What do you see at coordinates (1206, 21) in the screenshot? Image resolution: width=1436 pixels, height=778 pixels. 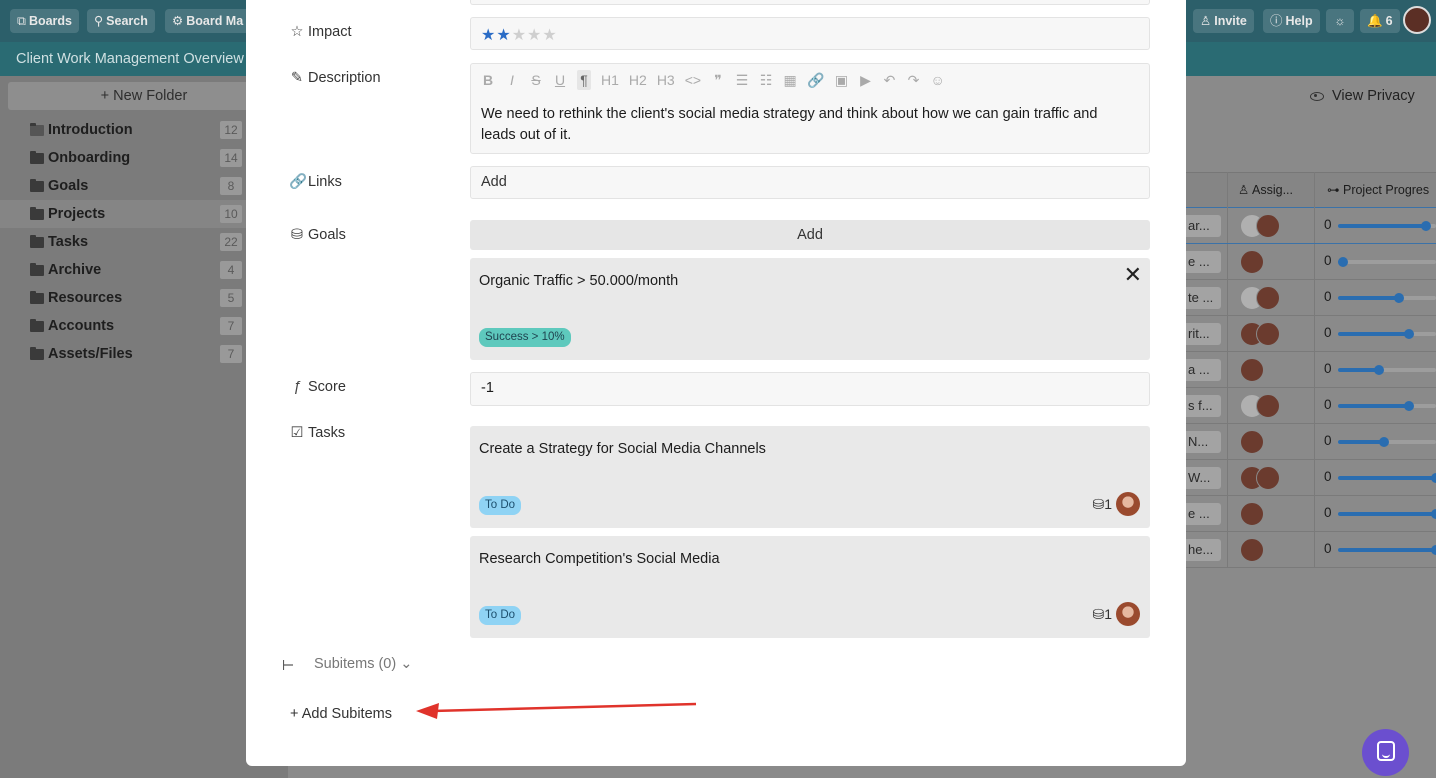 I see `user-icon: ♙` at bounding box center [1206, 21].